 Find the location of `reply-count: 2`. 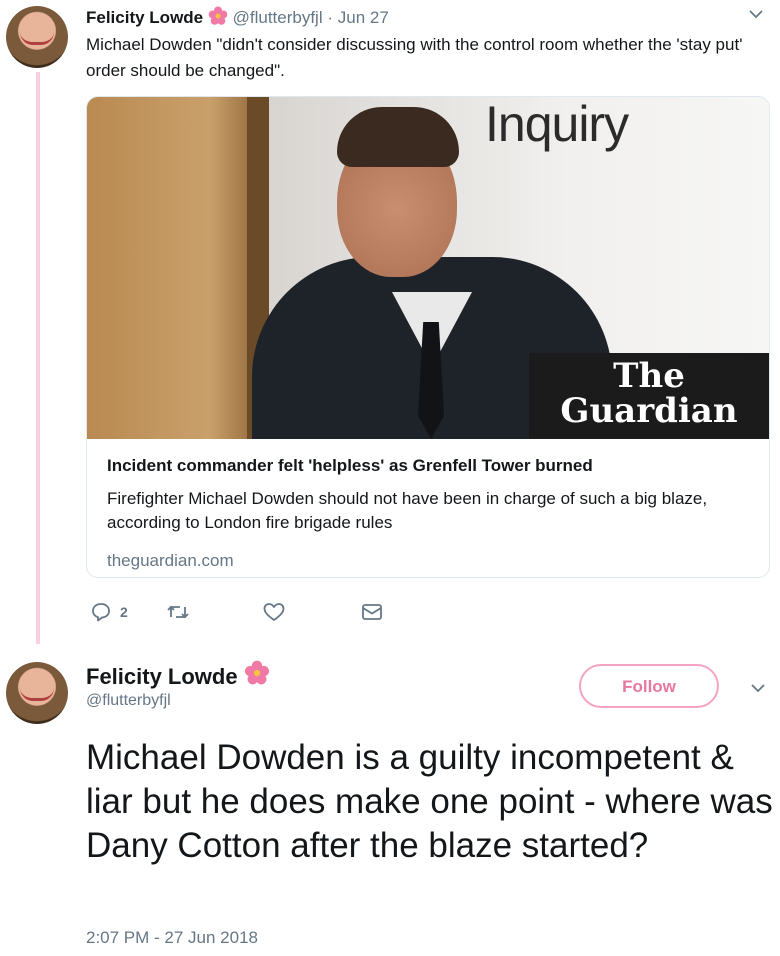

reply-count: 2 is located at coordinates (124, 612).